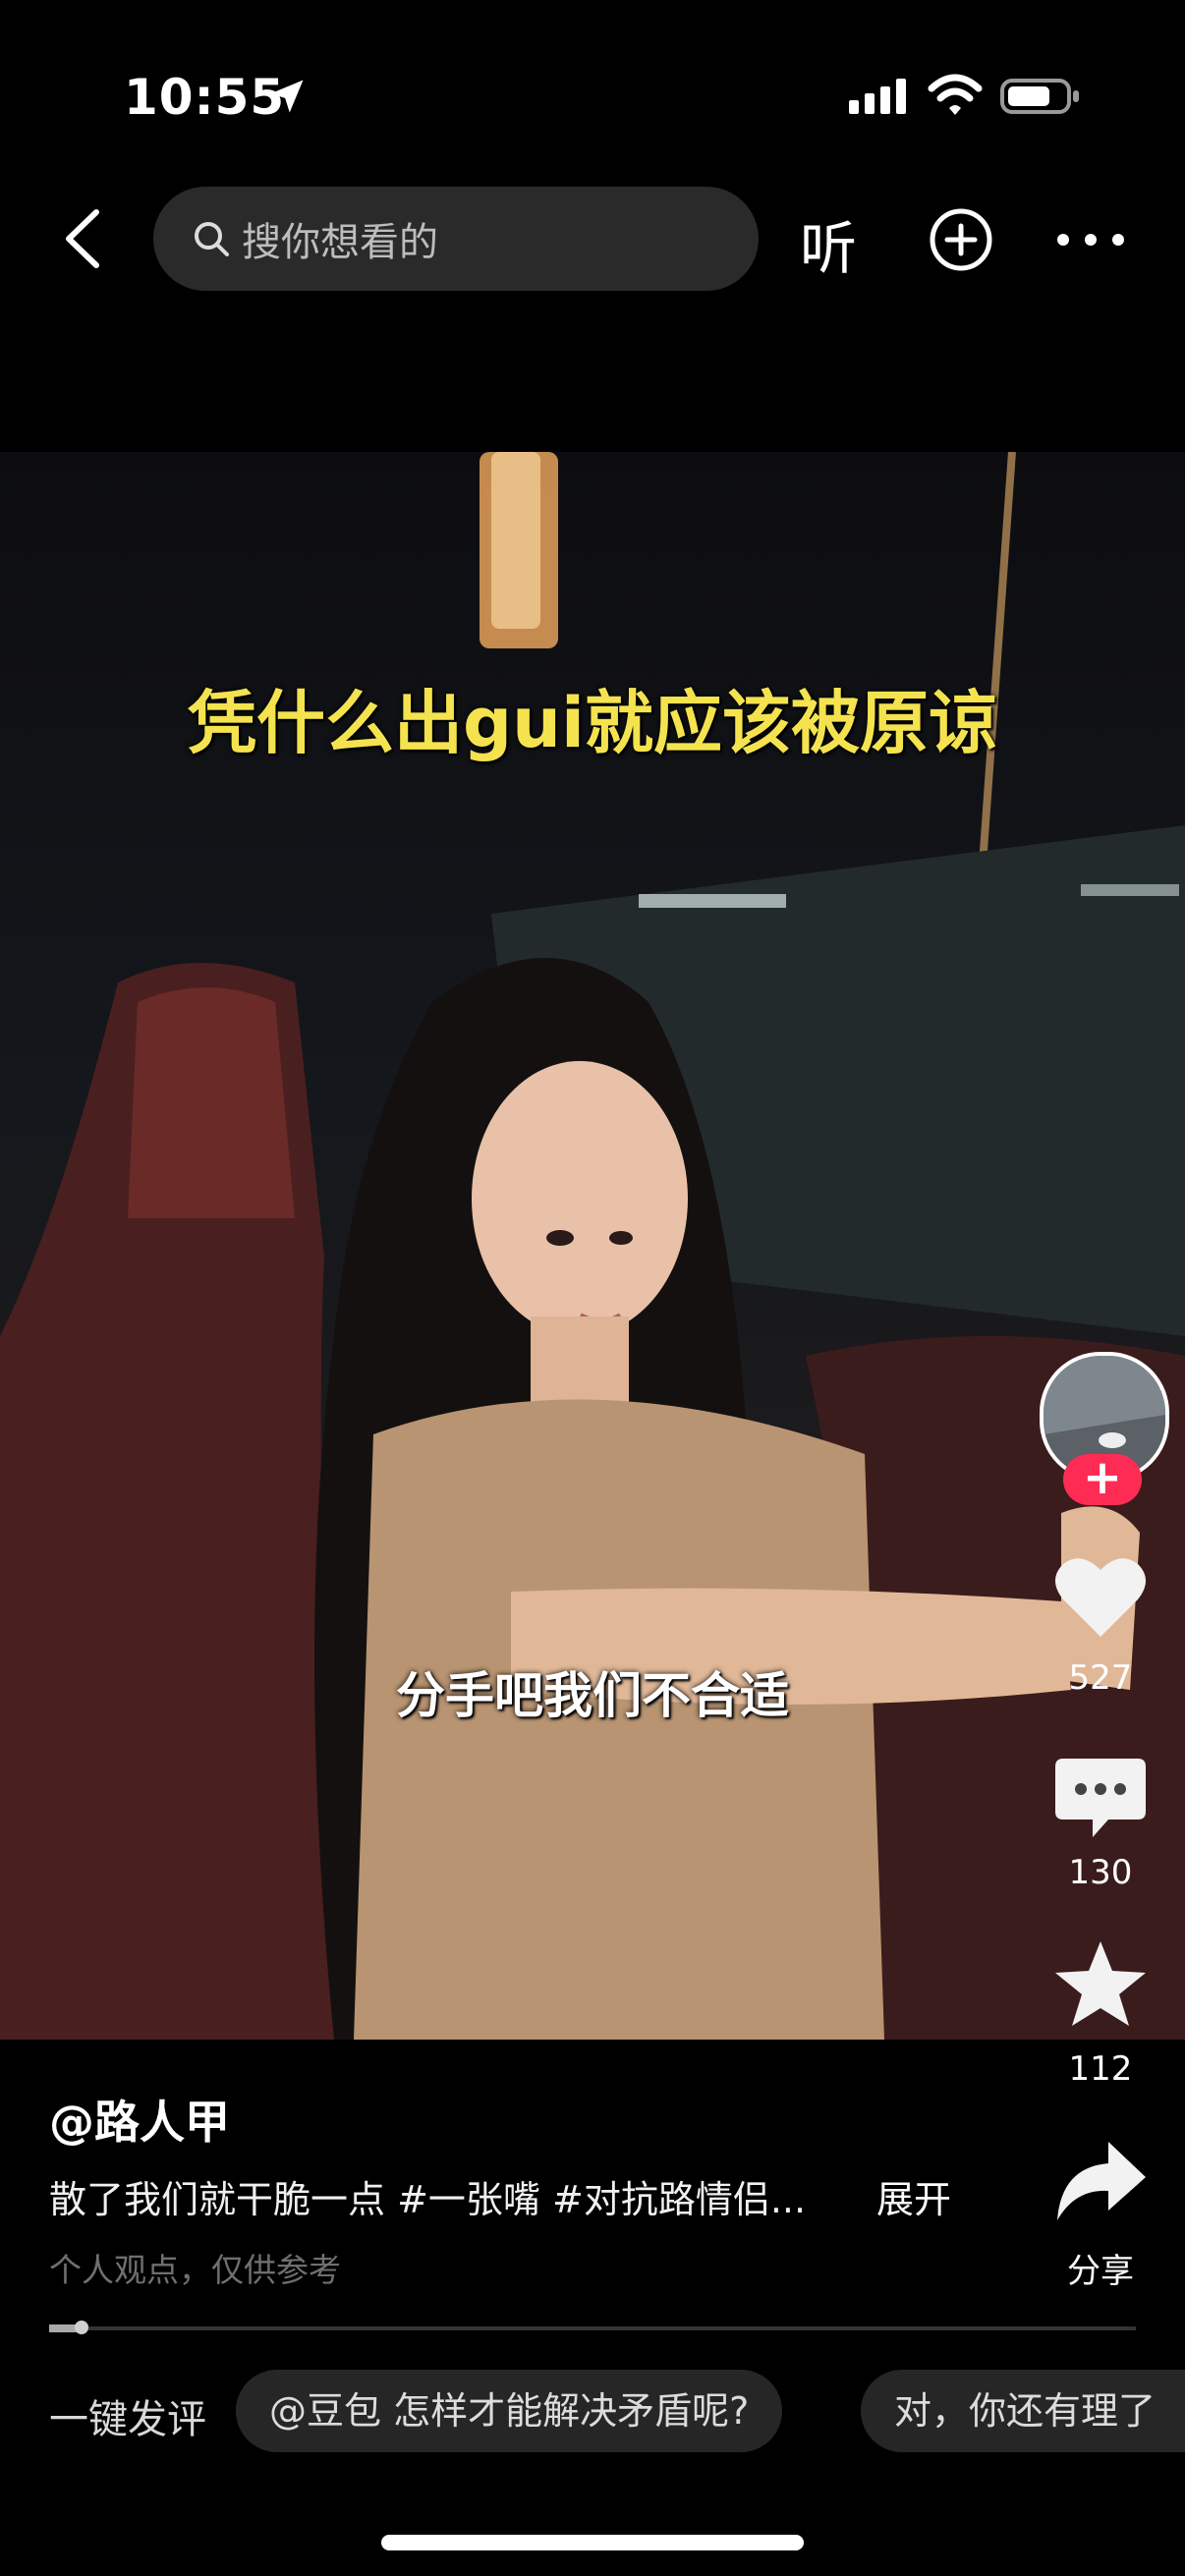 This screenshot has height=2576, width=1185. What do you see at coordinates (82, 2327) in the screenshot?
I see `video-progress-handle` at bounding box center [82, 2327].